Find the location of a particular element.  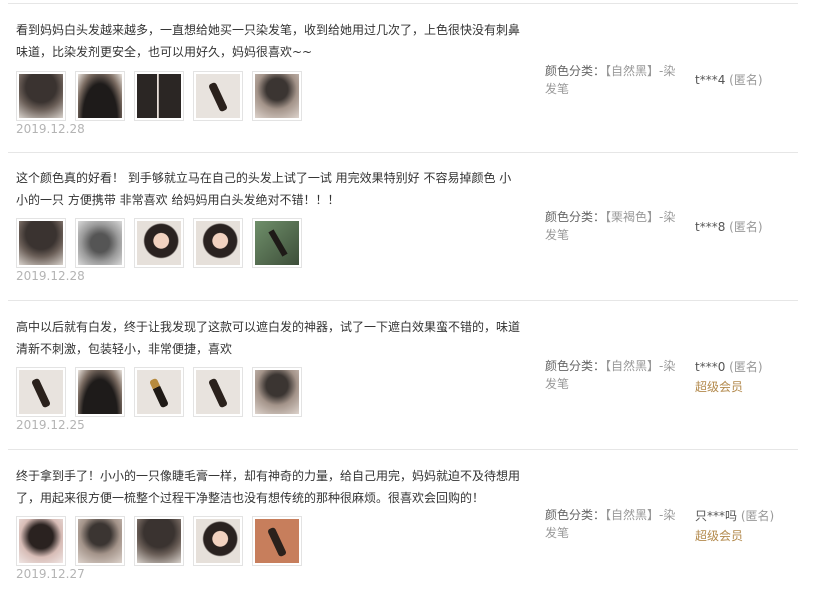

review-date: 2019.12.25 is located at coordinates (50, 425).